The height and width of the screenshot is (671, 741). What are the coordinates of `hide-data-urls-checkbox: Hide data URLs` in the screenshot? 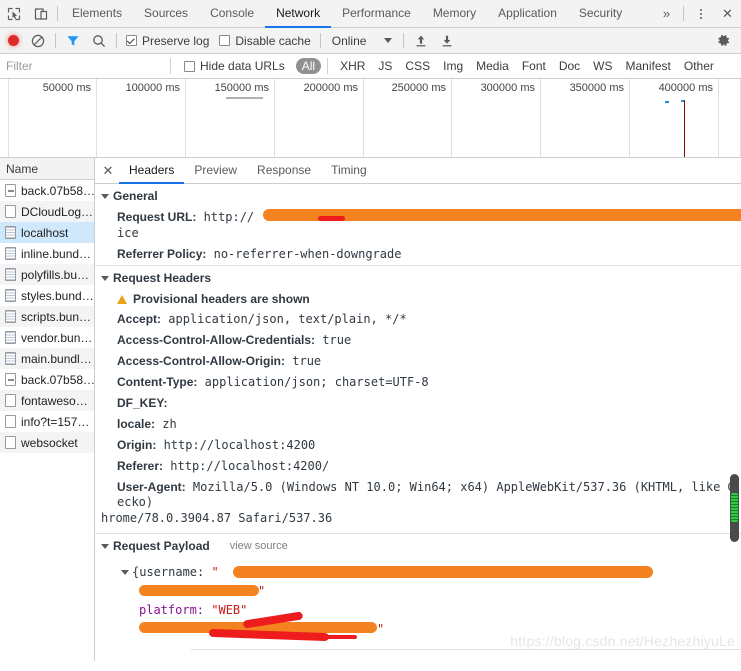 It's located at (234, 66).